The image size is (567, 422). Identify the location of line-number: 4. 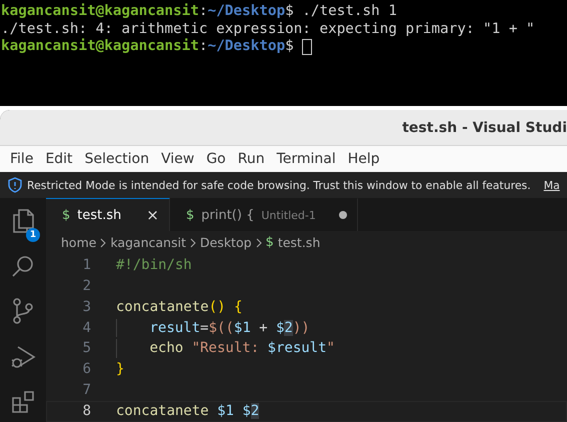
(87, 328).